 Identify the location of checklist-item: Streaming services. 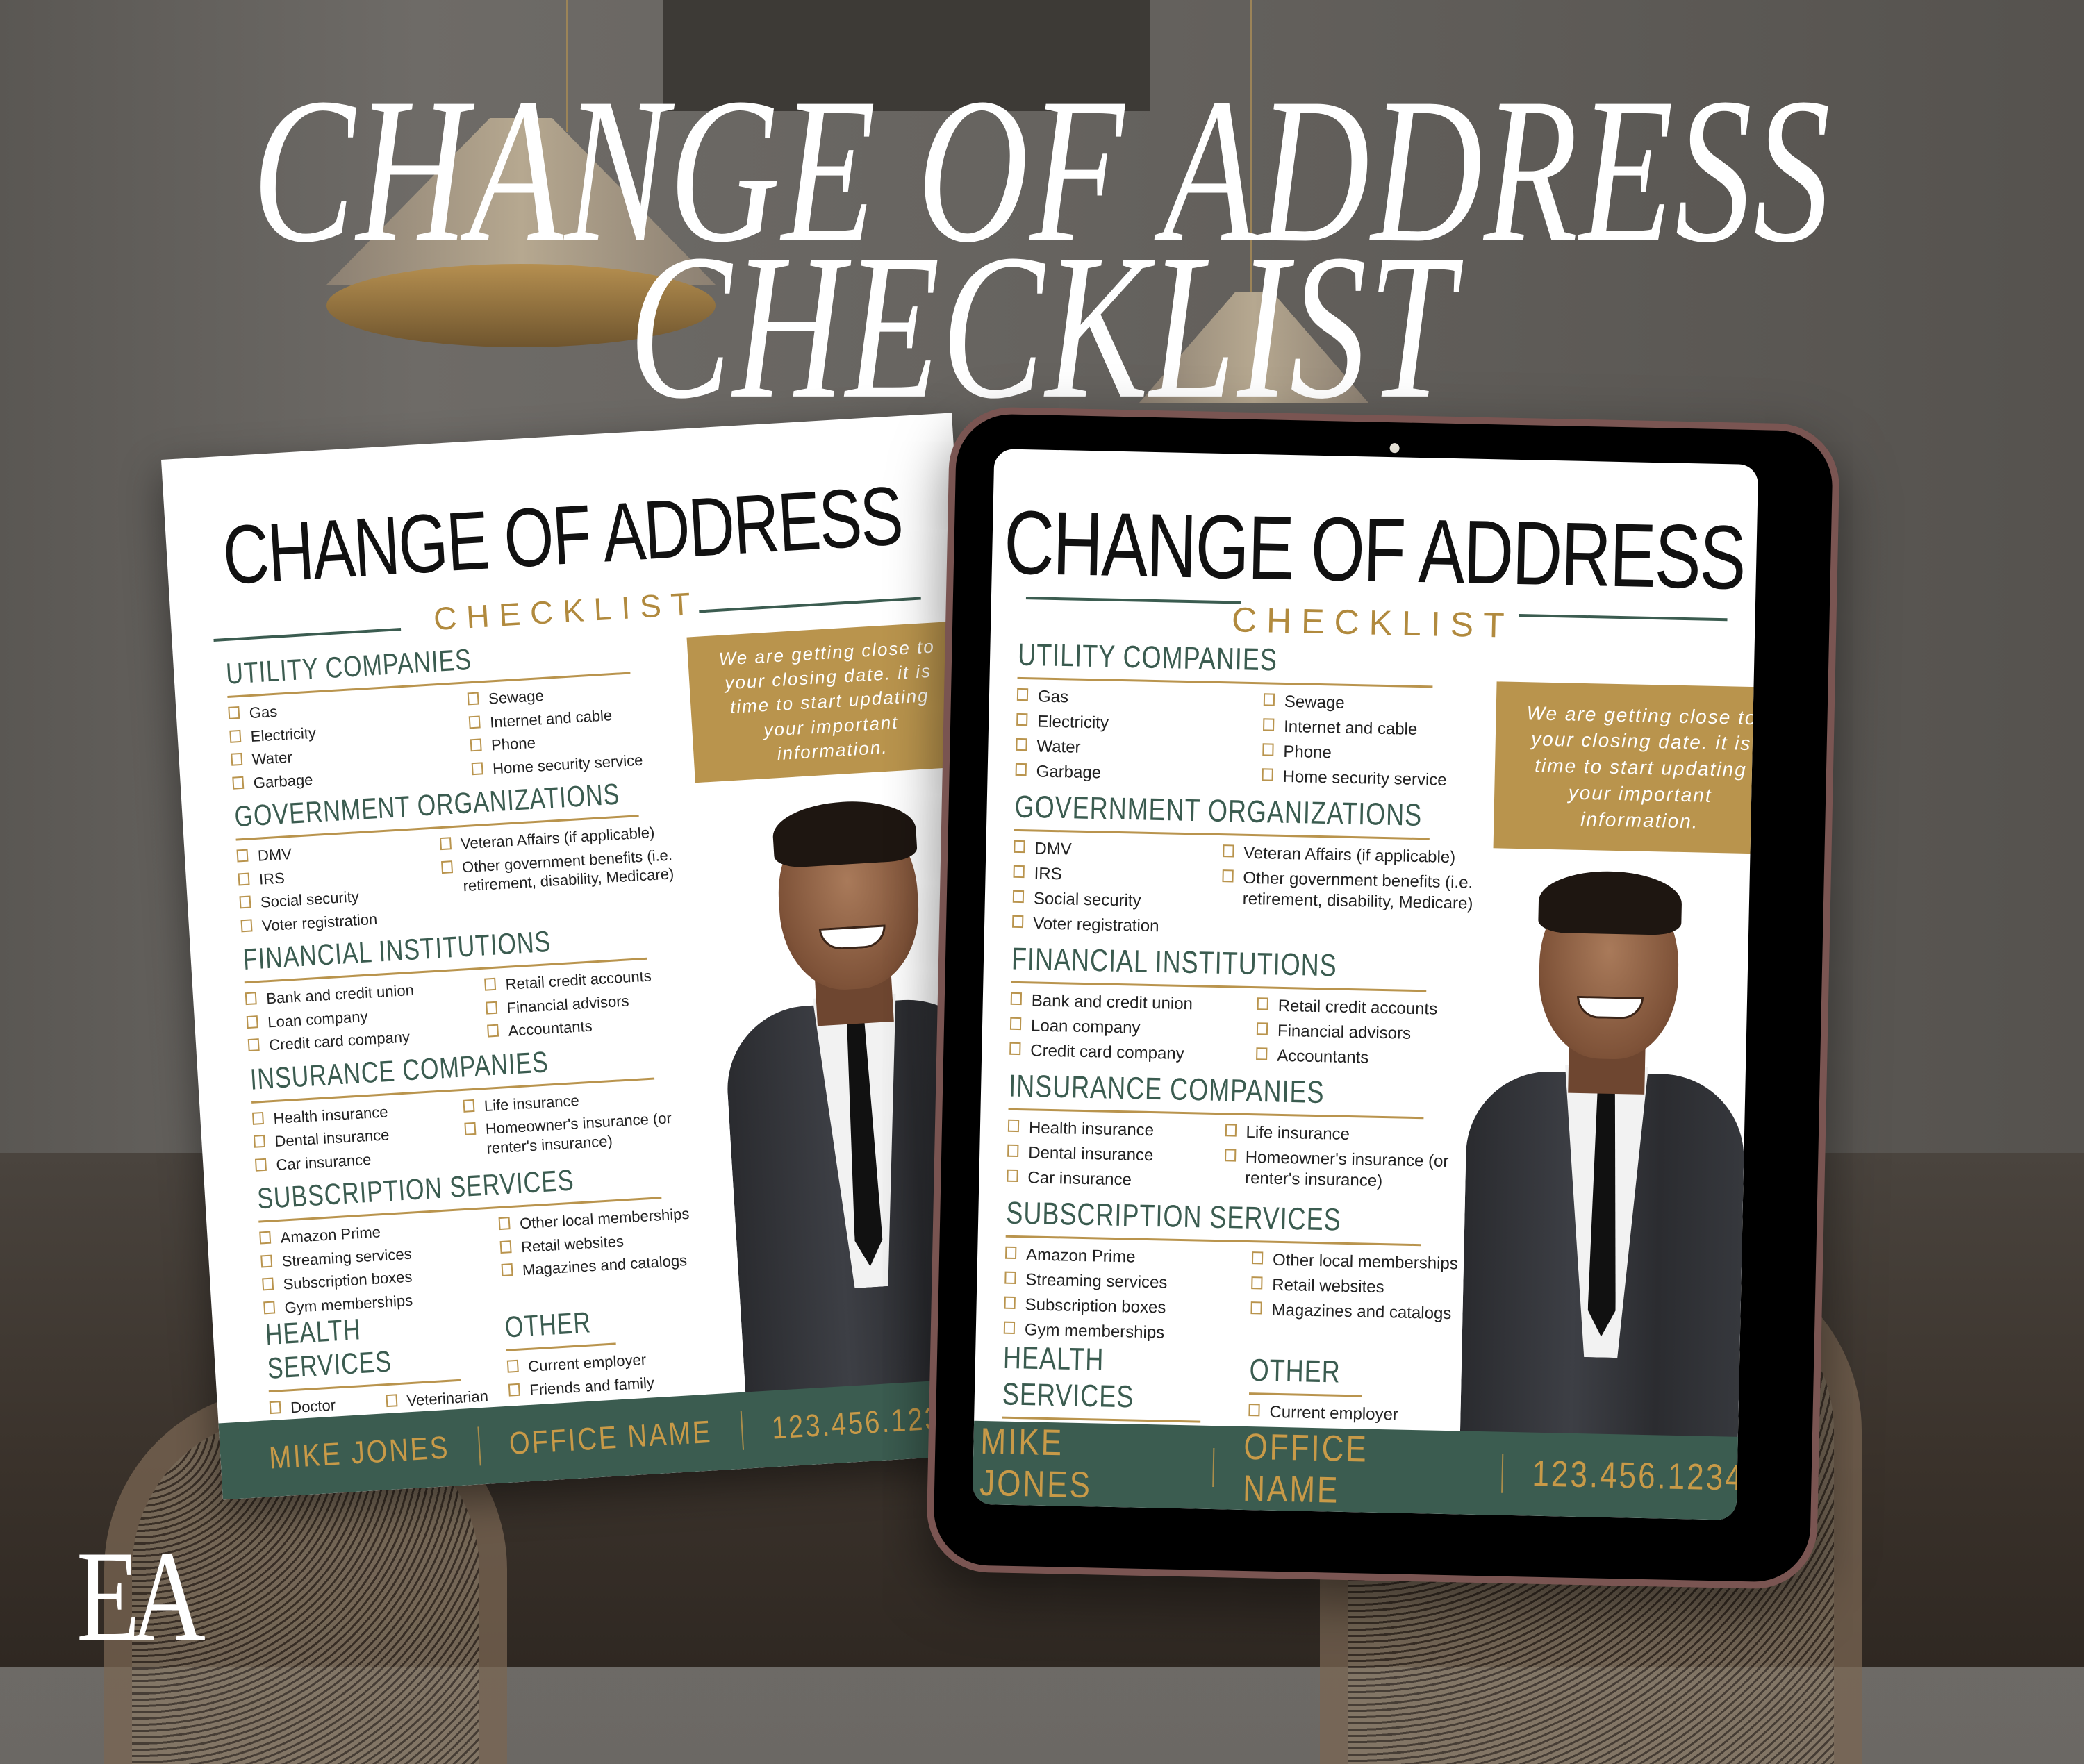
(1117, 1282).